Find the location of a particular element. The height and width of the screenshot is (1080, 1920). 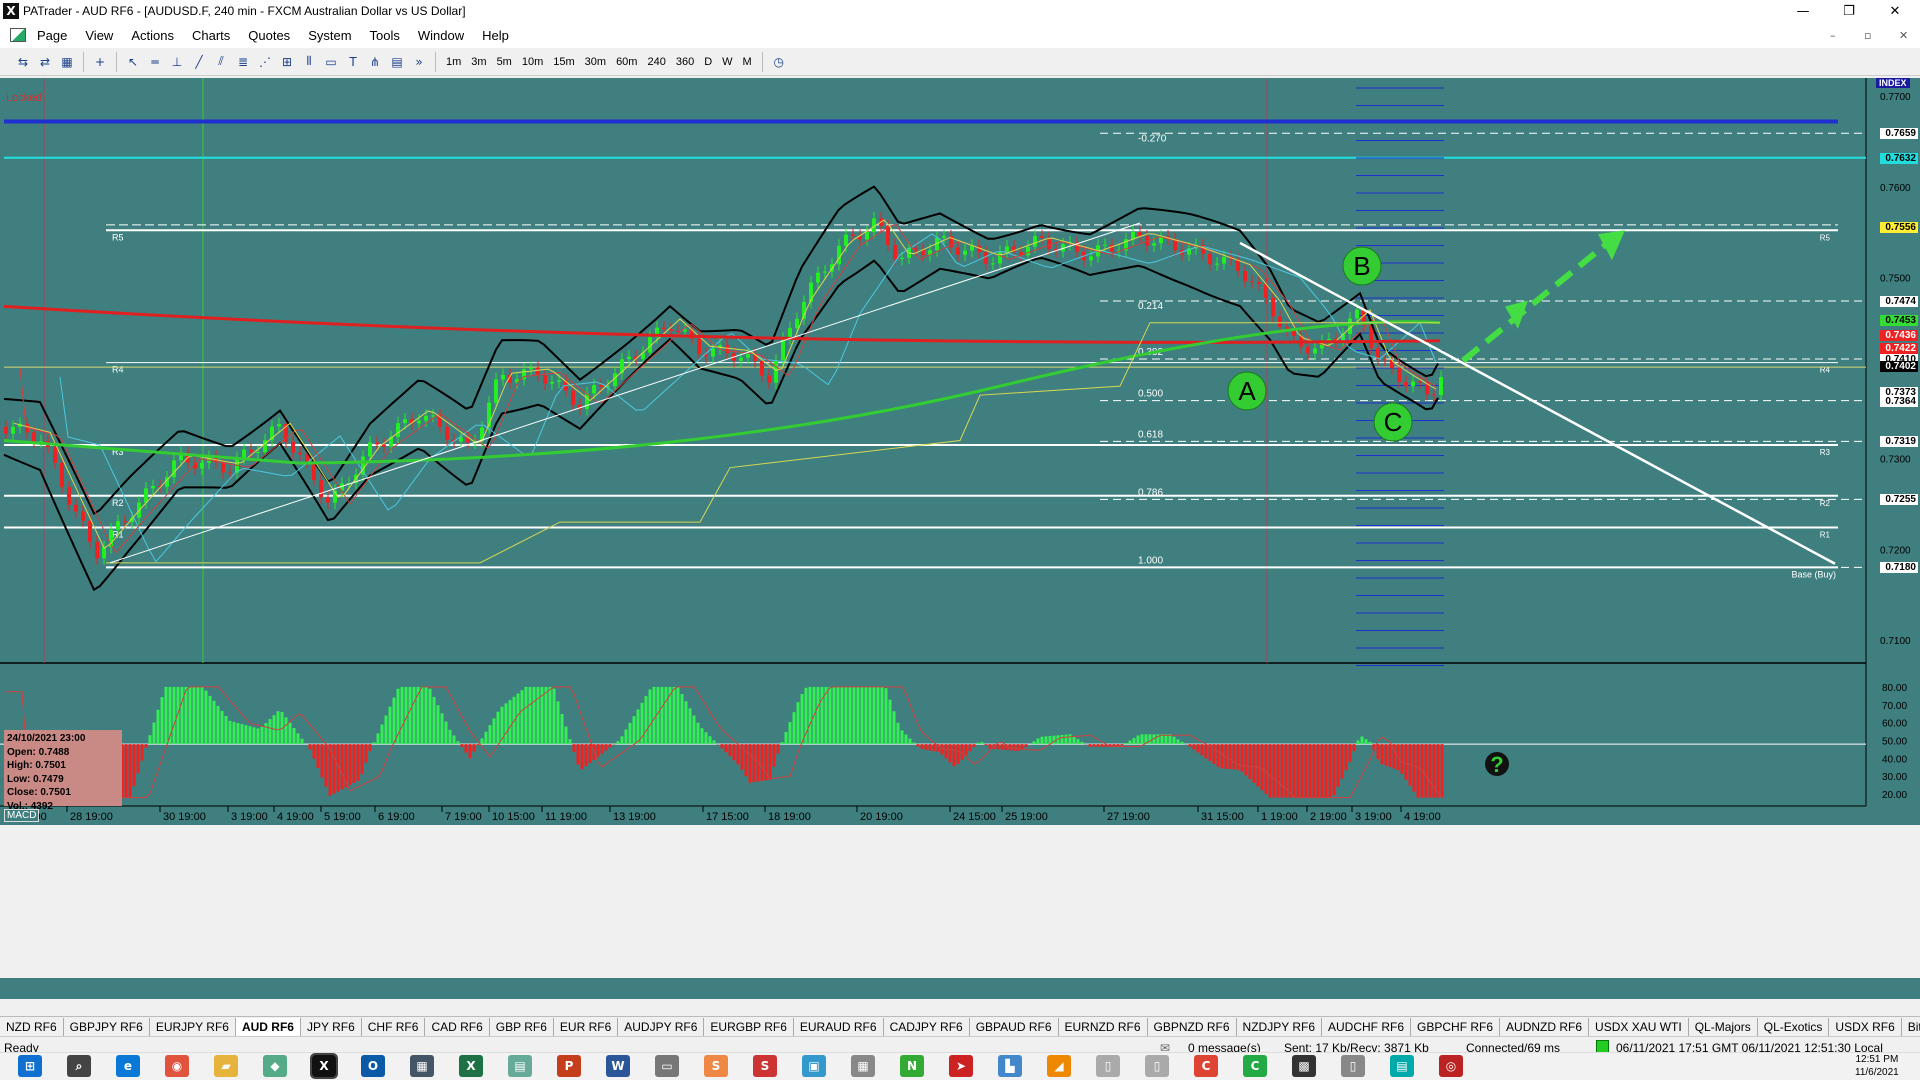

symbol-tab: CADJPY RF6 is located at coordinates (927, 1026).